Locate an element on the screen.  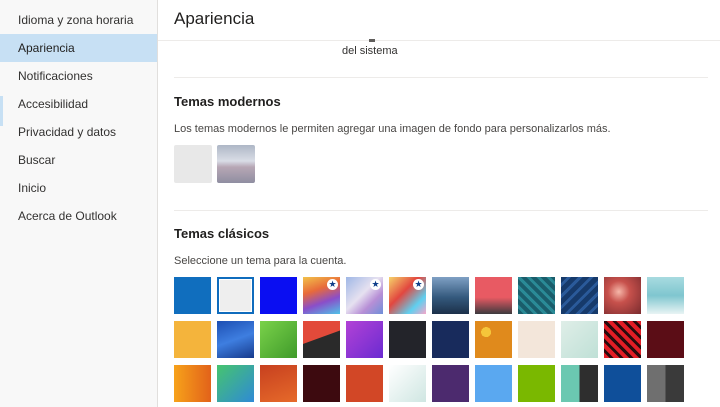
sidebar-item-language-timezone: Idioma y zona horaria is located at coordinates (78, 20).